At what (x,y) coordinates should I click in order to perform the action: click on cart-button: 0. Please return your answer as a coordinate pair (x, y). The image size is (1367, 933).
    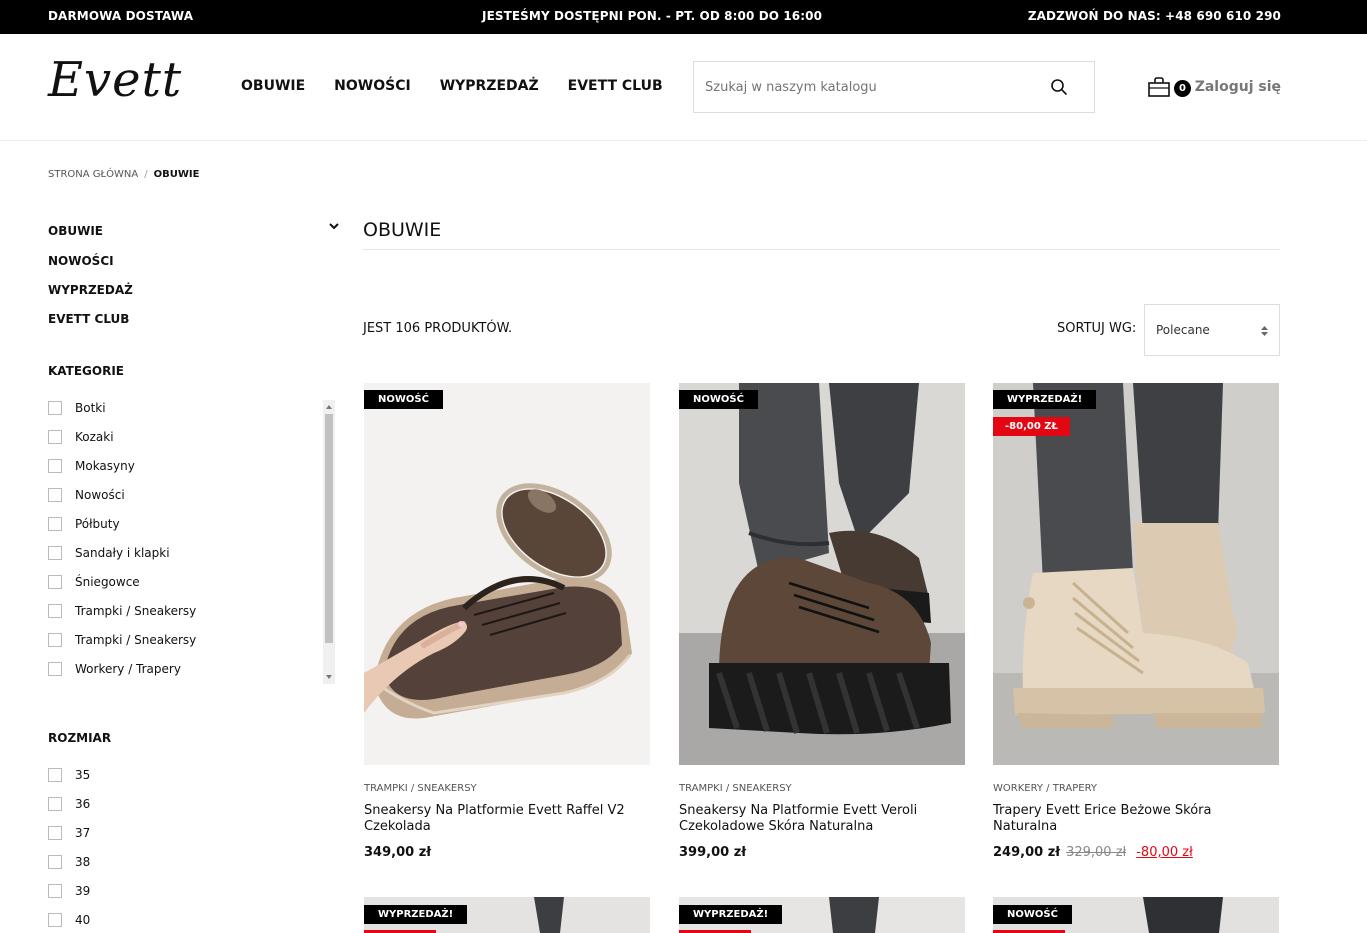
    Looking at the image, I should click on (1170, 88).